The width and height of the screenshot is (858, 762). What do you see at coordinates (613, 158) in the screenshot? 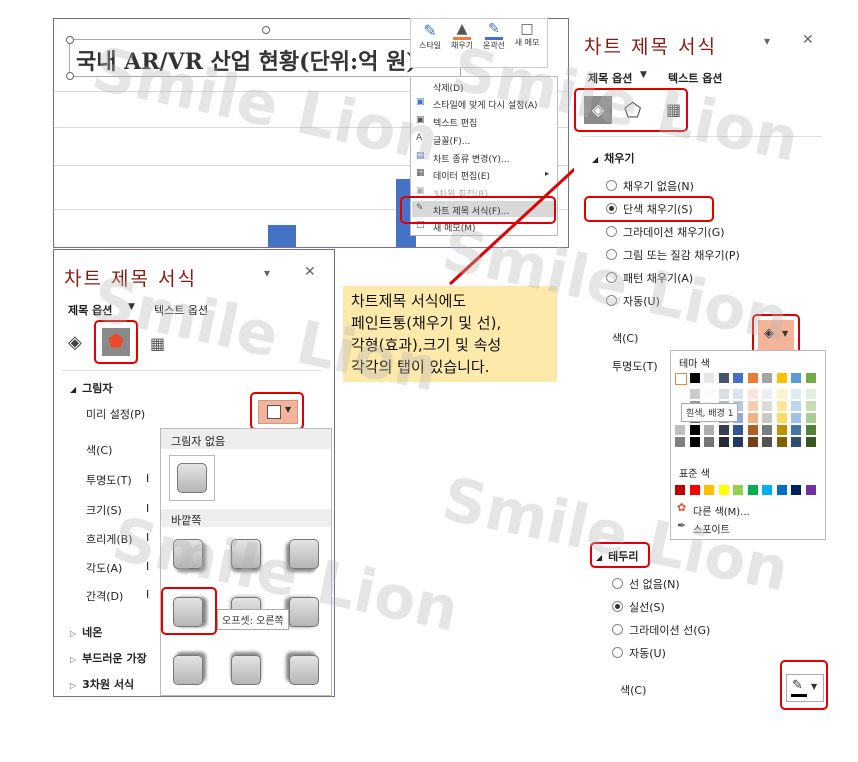
I see `section-fill: ◢ 채우기` at bounding box center [613, 158].